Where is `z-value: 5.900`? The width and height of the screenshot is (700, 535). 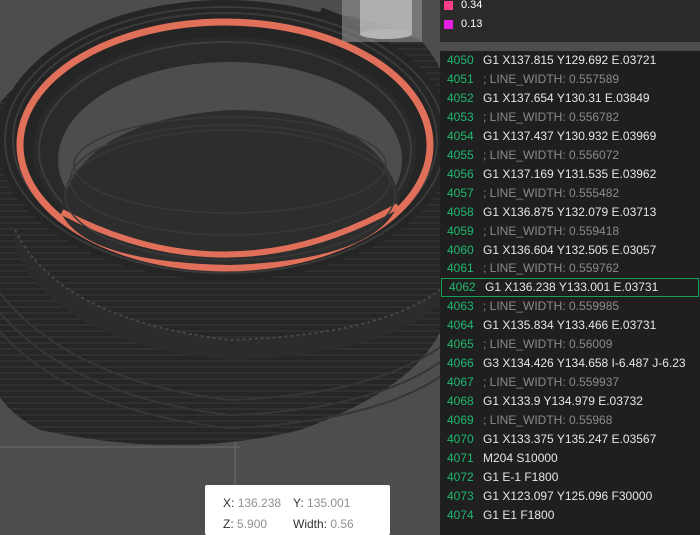
z-value: 5.900 is located at coordinates (252, 524).